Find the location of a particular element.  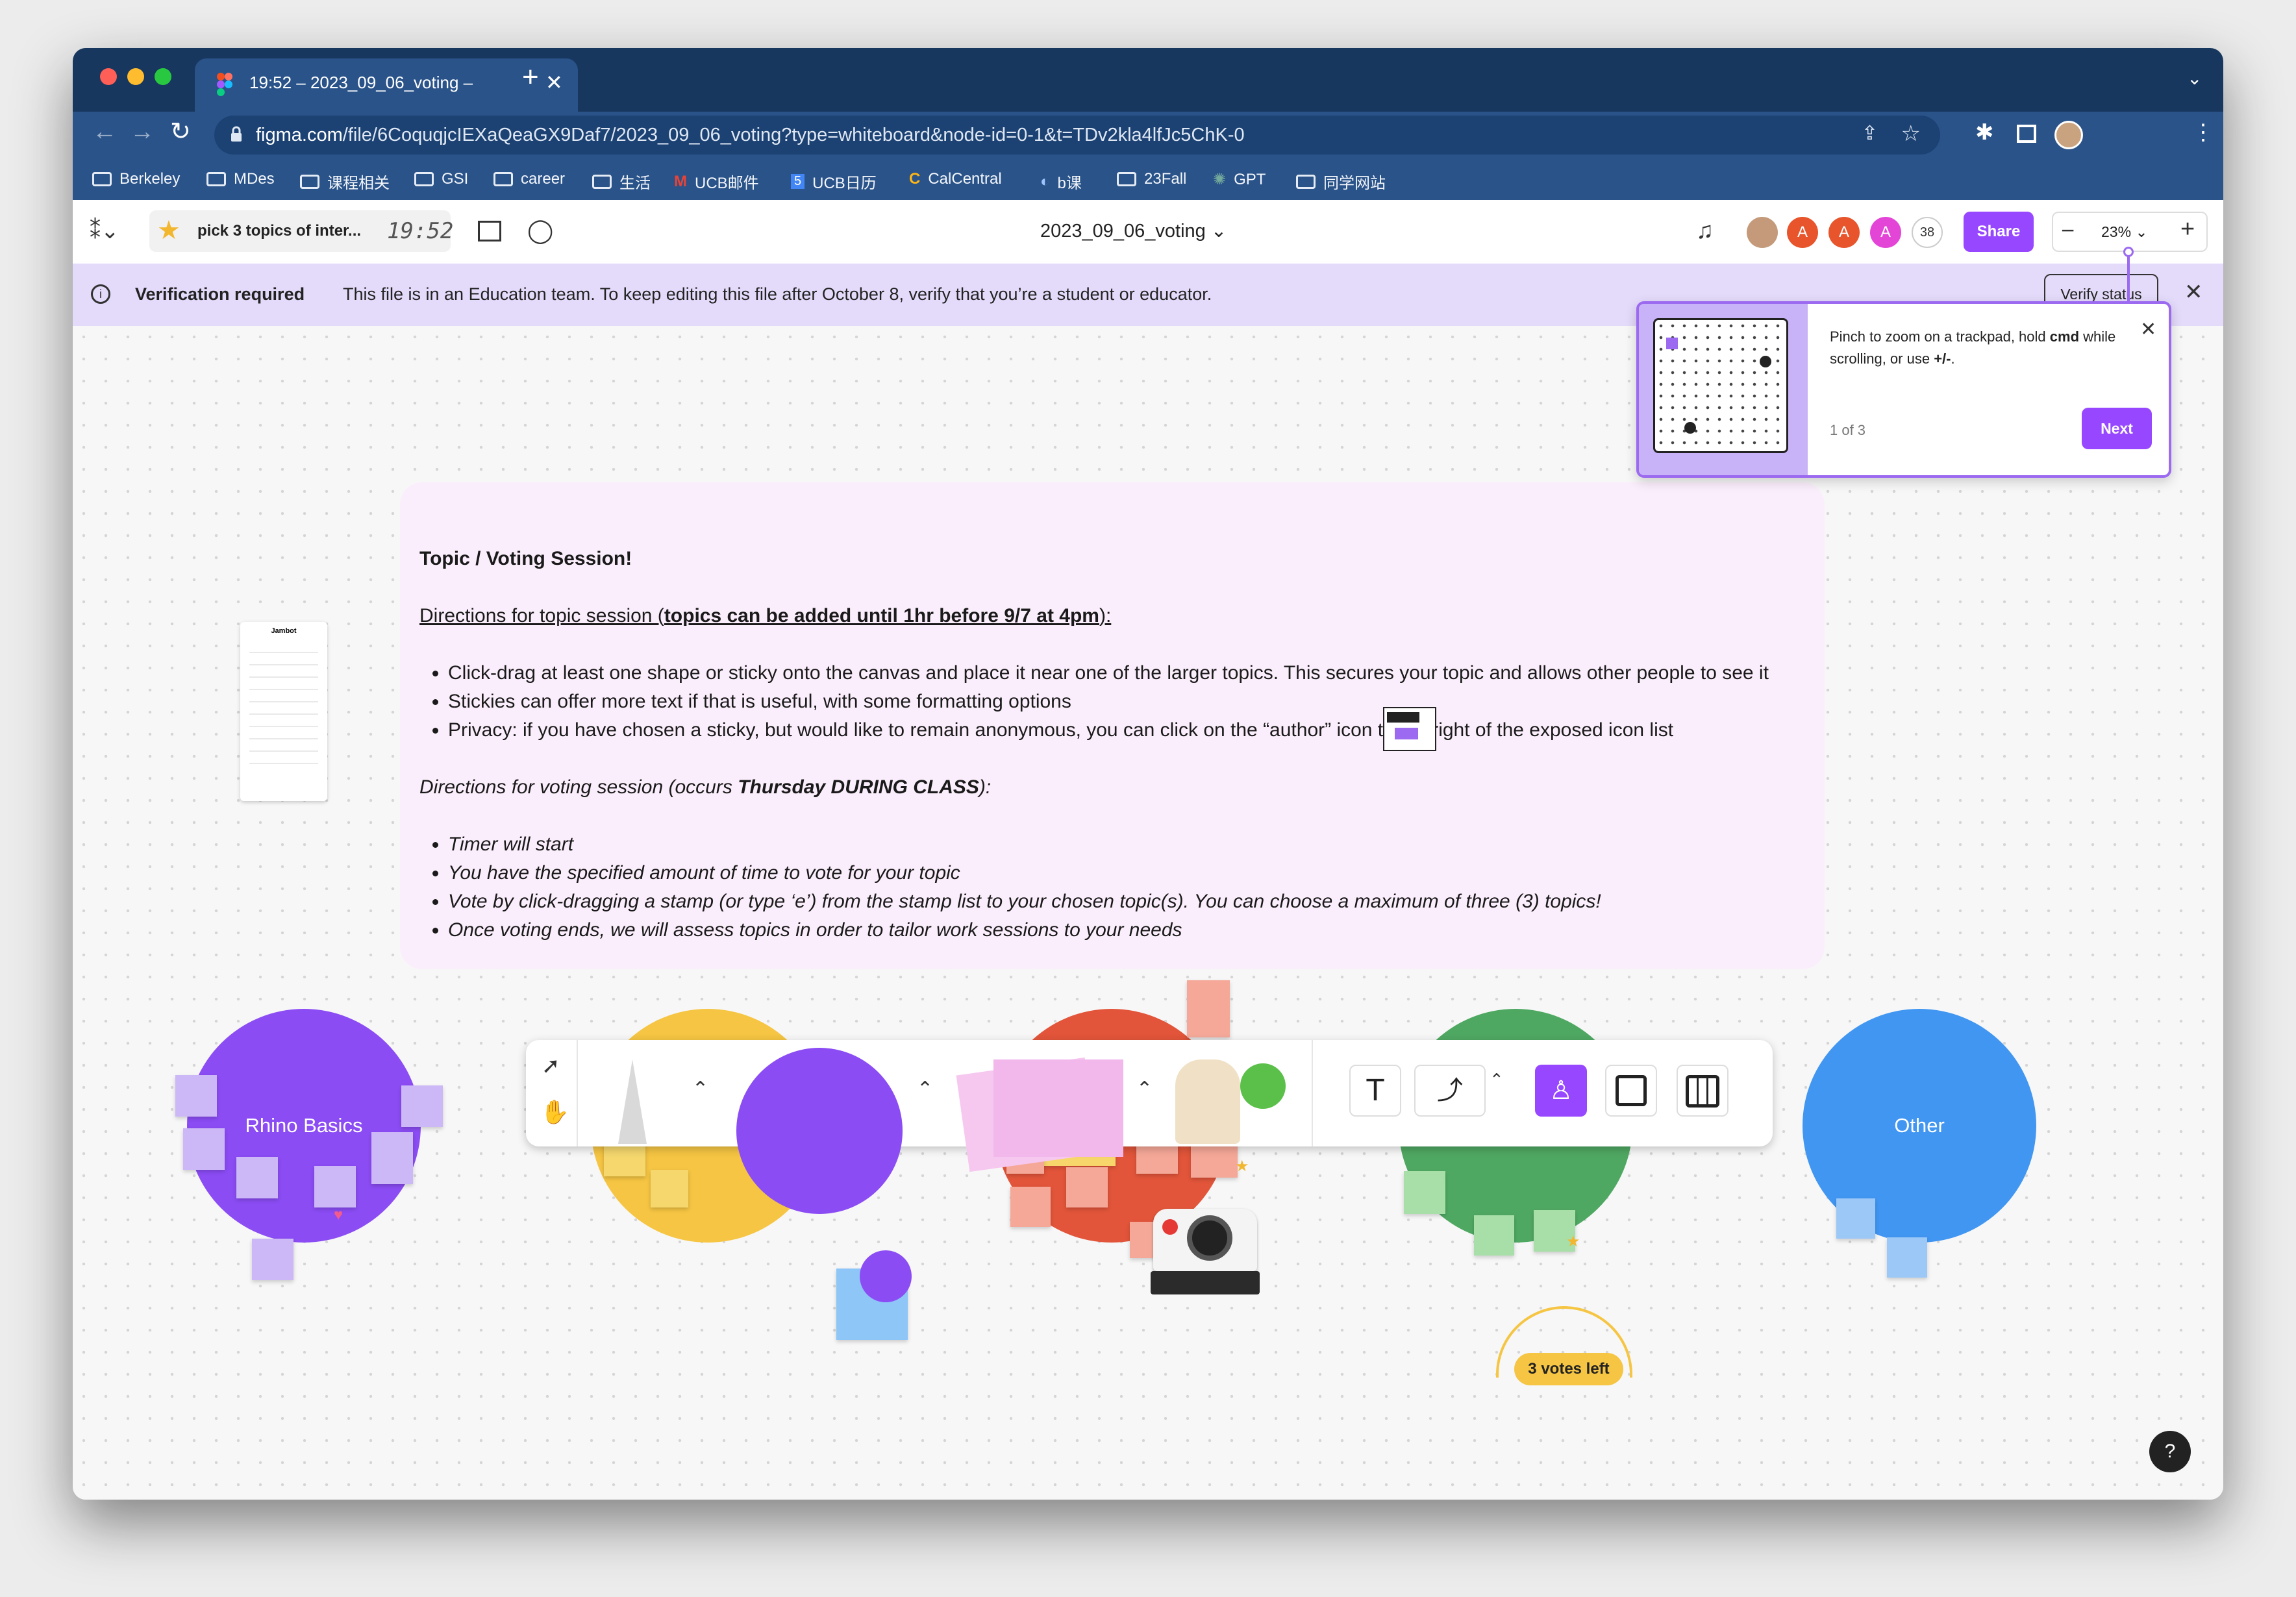

section-tool-icon is located at coordinates (1631, 1091).